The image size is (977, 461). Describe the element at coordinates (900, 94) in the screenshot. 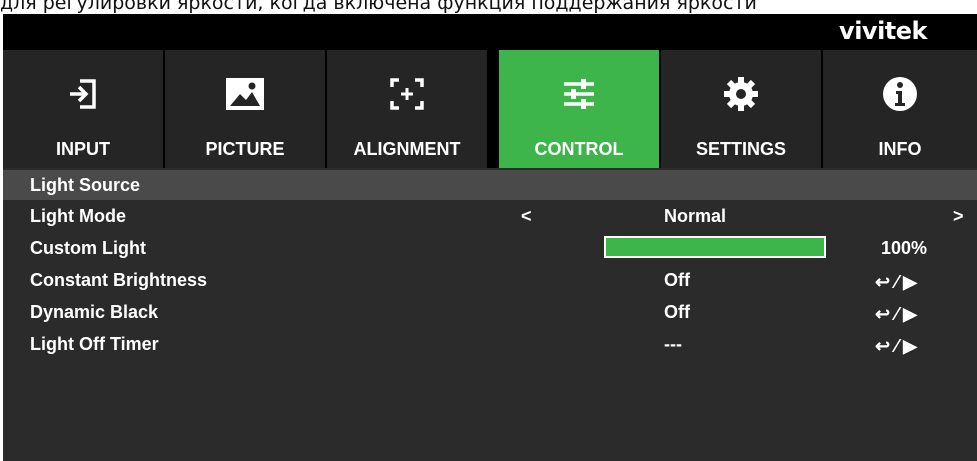

I see `info-icon` at that location.